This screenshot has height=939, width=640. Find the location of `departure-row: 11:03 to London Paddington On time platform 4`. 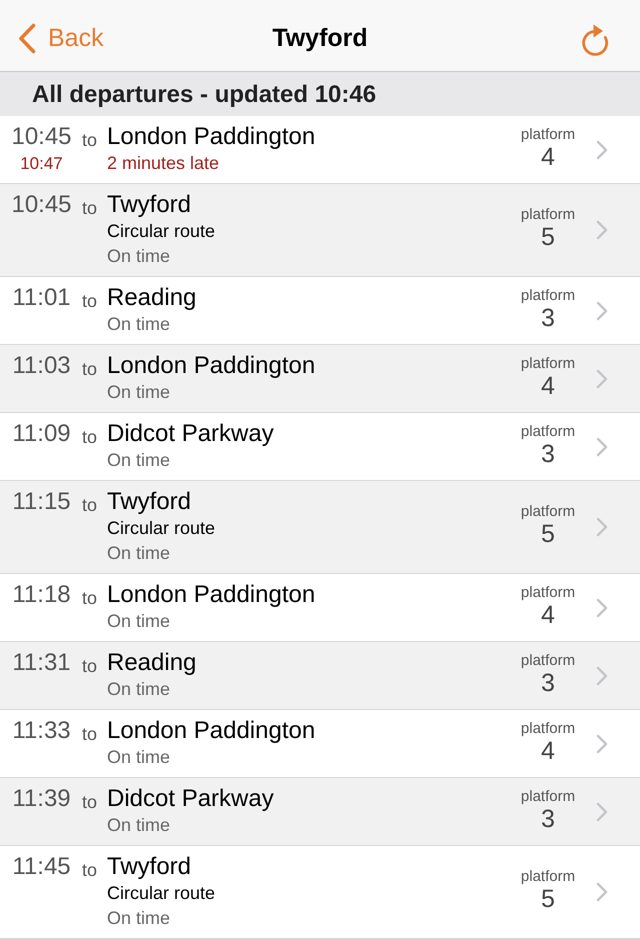

departure-row: 11:03 to London Paddington On time platform 4 is located at coordinates (320, 379).